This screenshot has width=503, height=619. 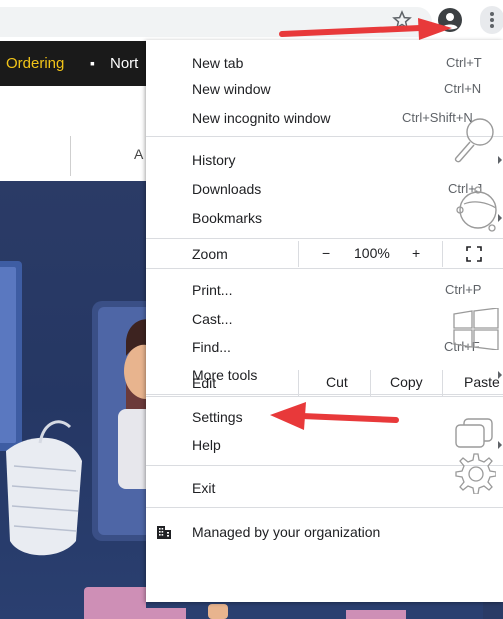 I want to click on menu-item-label: Managed by your organization, so click(x=286, y=532).